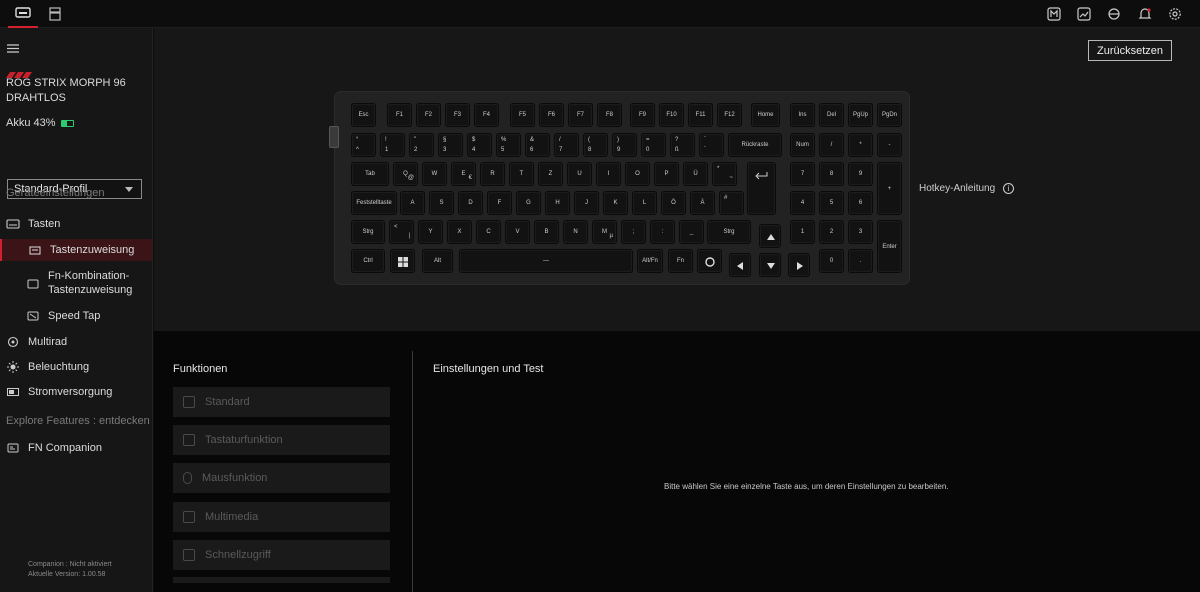 The width and height of the screenshot is (1200, 592). Describe the element at coordinates (729, 115) in the screenshot. I see `key-f12: F12` at that location.